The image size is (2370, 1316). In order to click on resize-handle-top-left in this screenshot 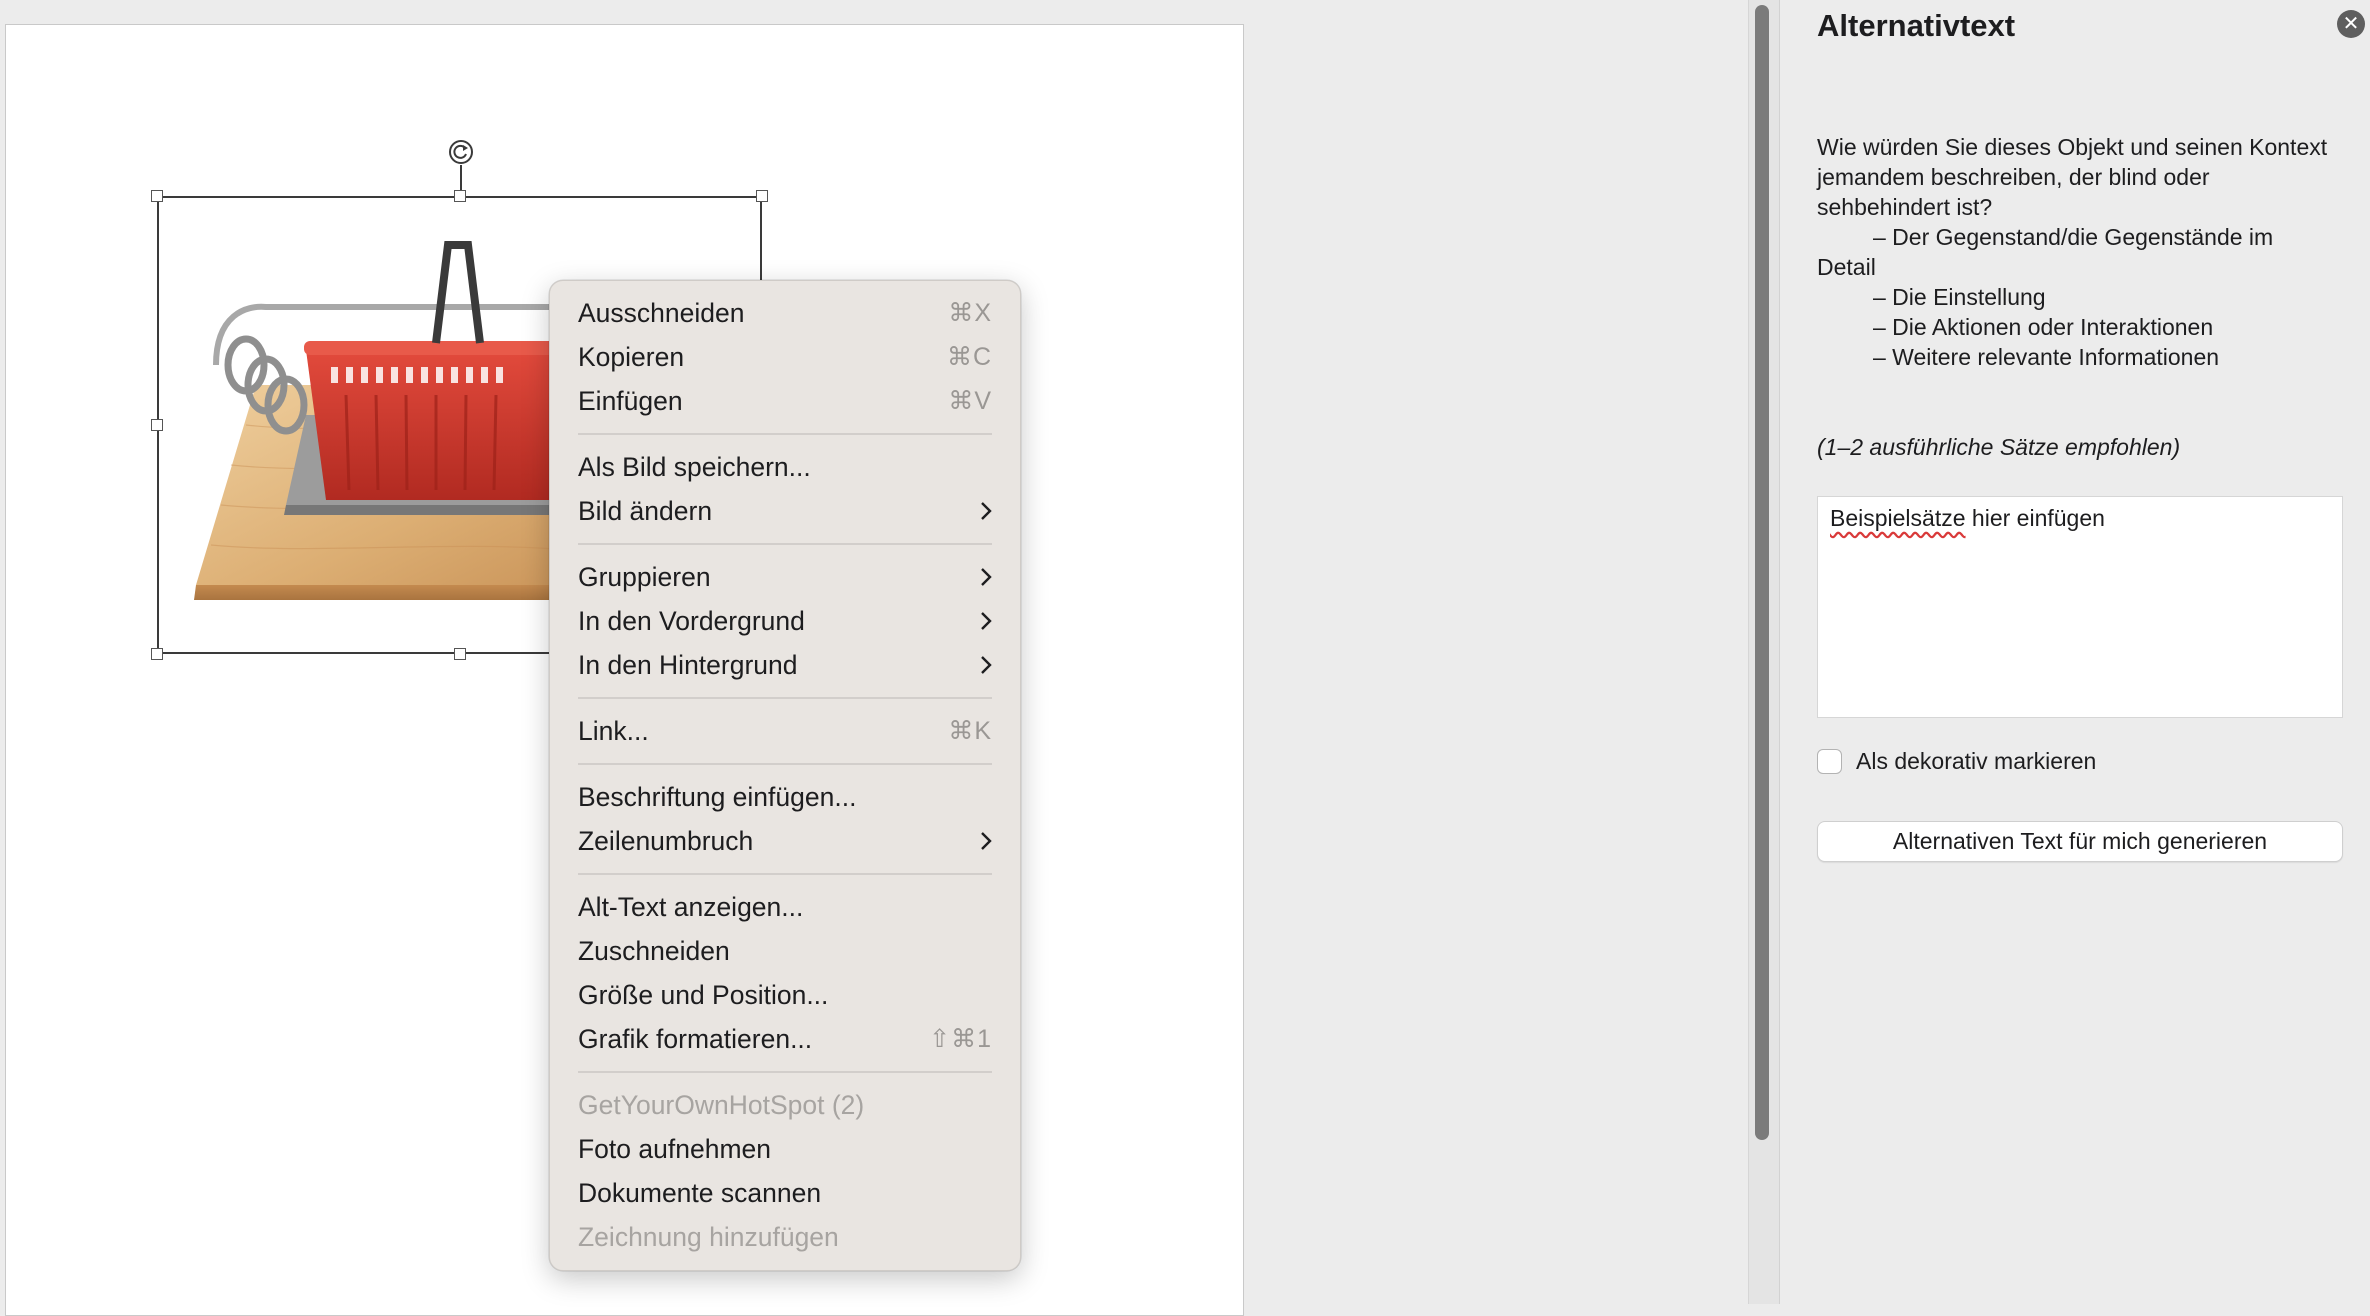, I will do `click(157, 196)`.